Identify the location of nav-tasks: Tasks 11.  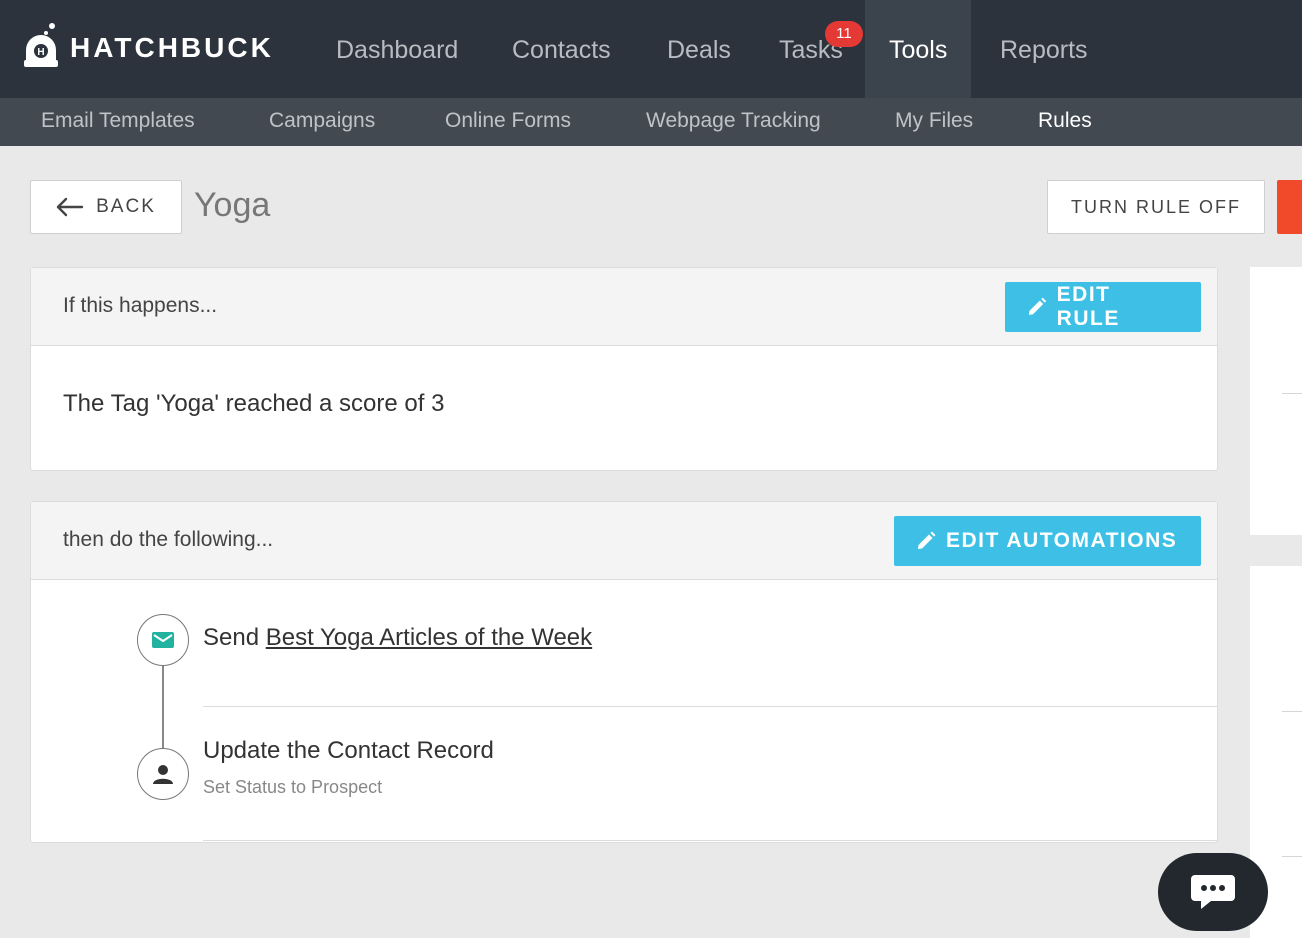
(821, 49).